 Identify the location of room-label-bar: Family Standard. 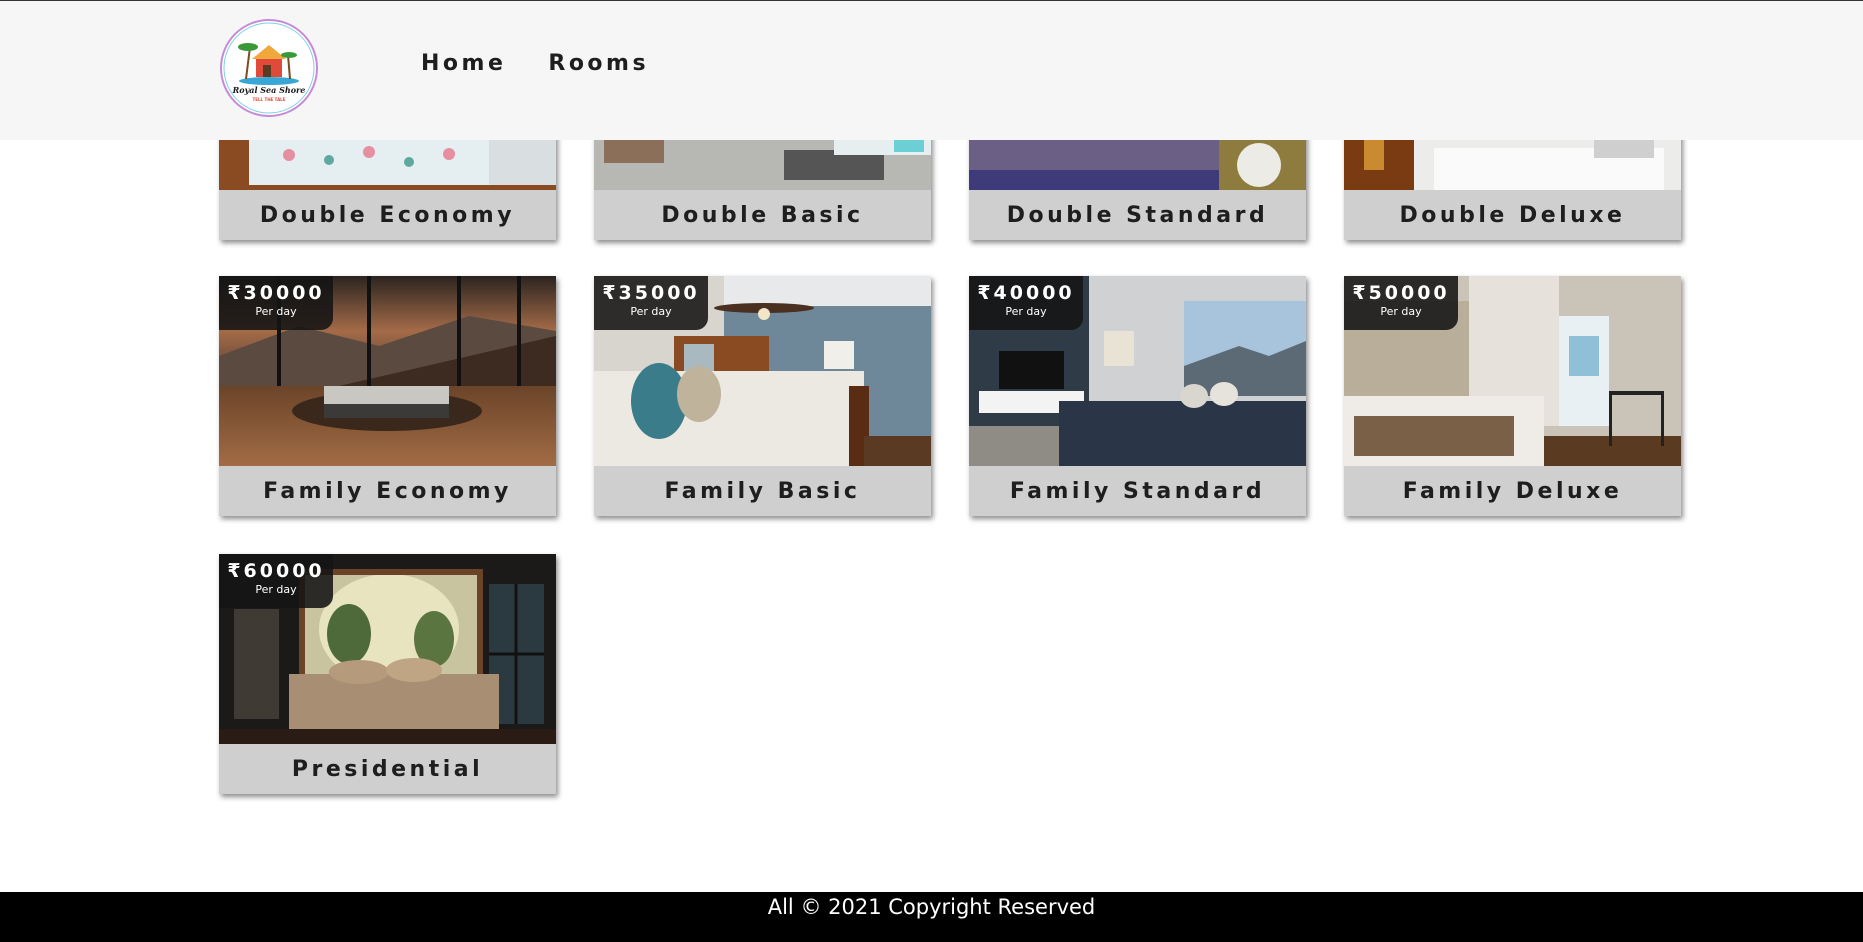
(1137, 491).